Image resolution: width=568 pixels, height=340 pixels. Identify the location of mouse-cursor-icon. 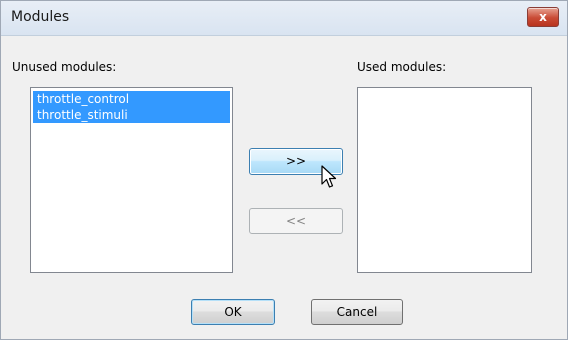
(329, 176).